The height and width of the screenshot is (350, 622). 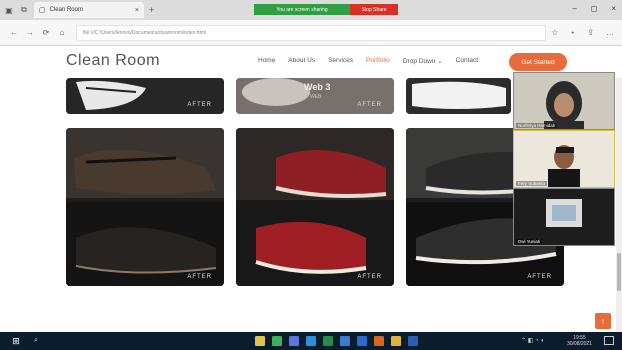 What do you see at coordinates (151, 10) in the screenshot?
I see `new-tab-button: +` at bounding box center [151, 10].